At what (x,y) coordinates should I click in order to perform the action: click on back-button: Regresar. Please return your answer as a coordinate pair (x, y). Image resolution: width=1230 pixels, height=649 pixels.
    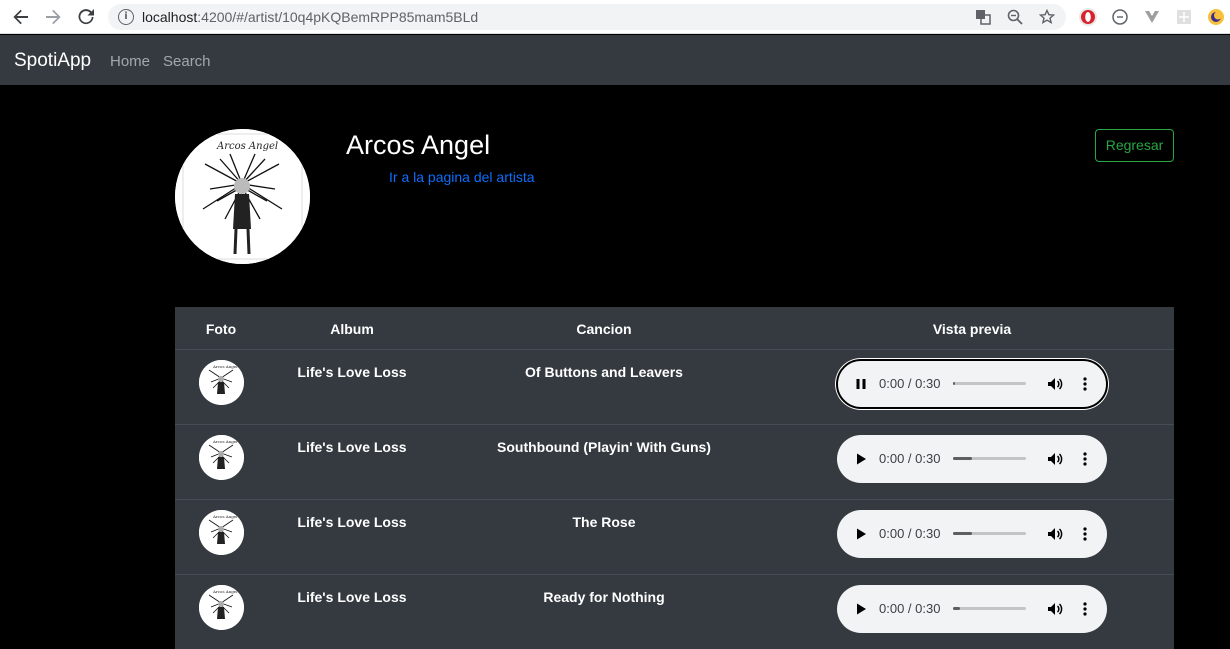
    Looking at the image, I should click on (1134, 145).